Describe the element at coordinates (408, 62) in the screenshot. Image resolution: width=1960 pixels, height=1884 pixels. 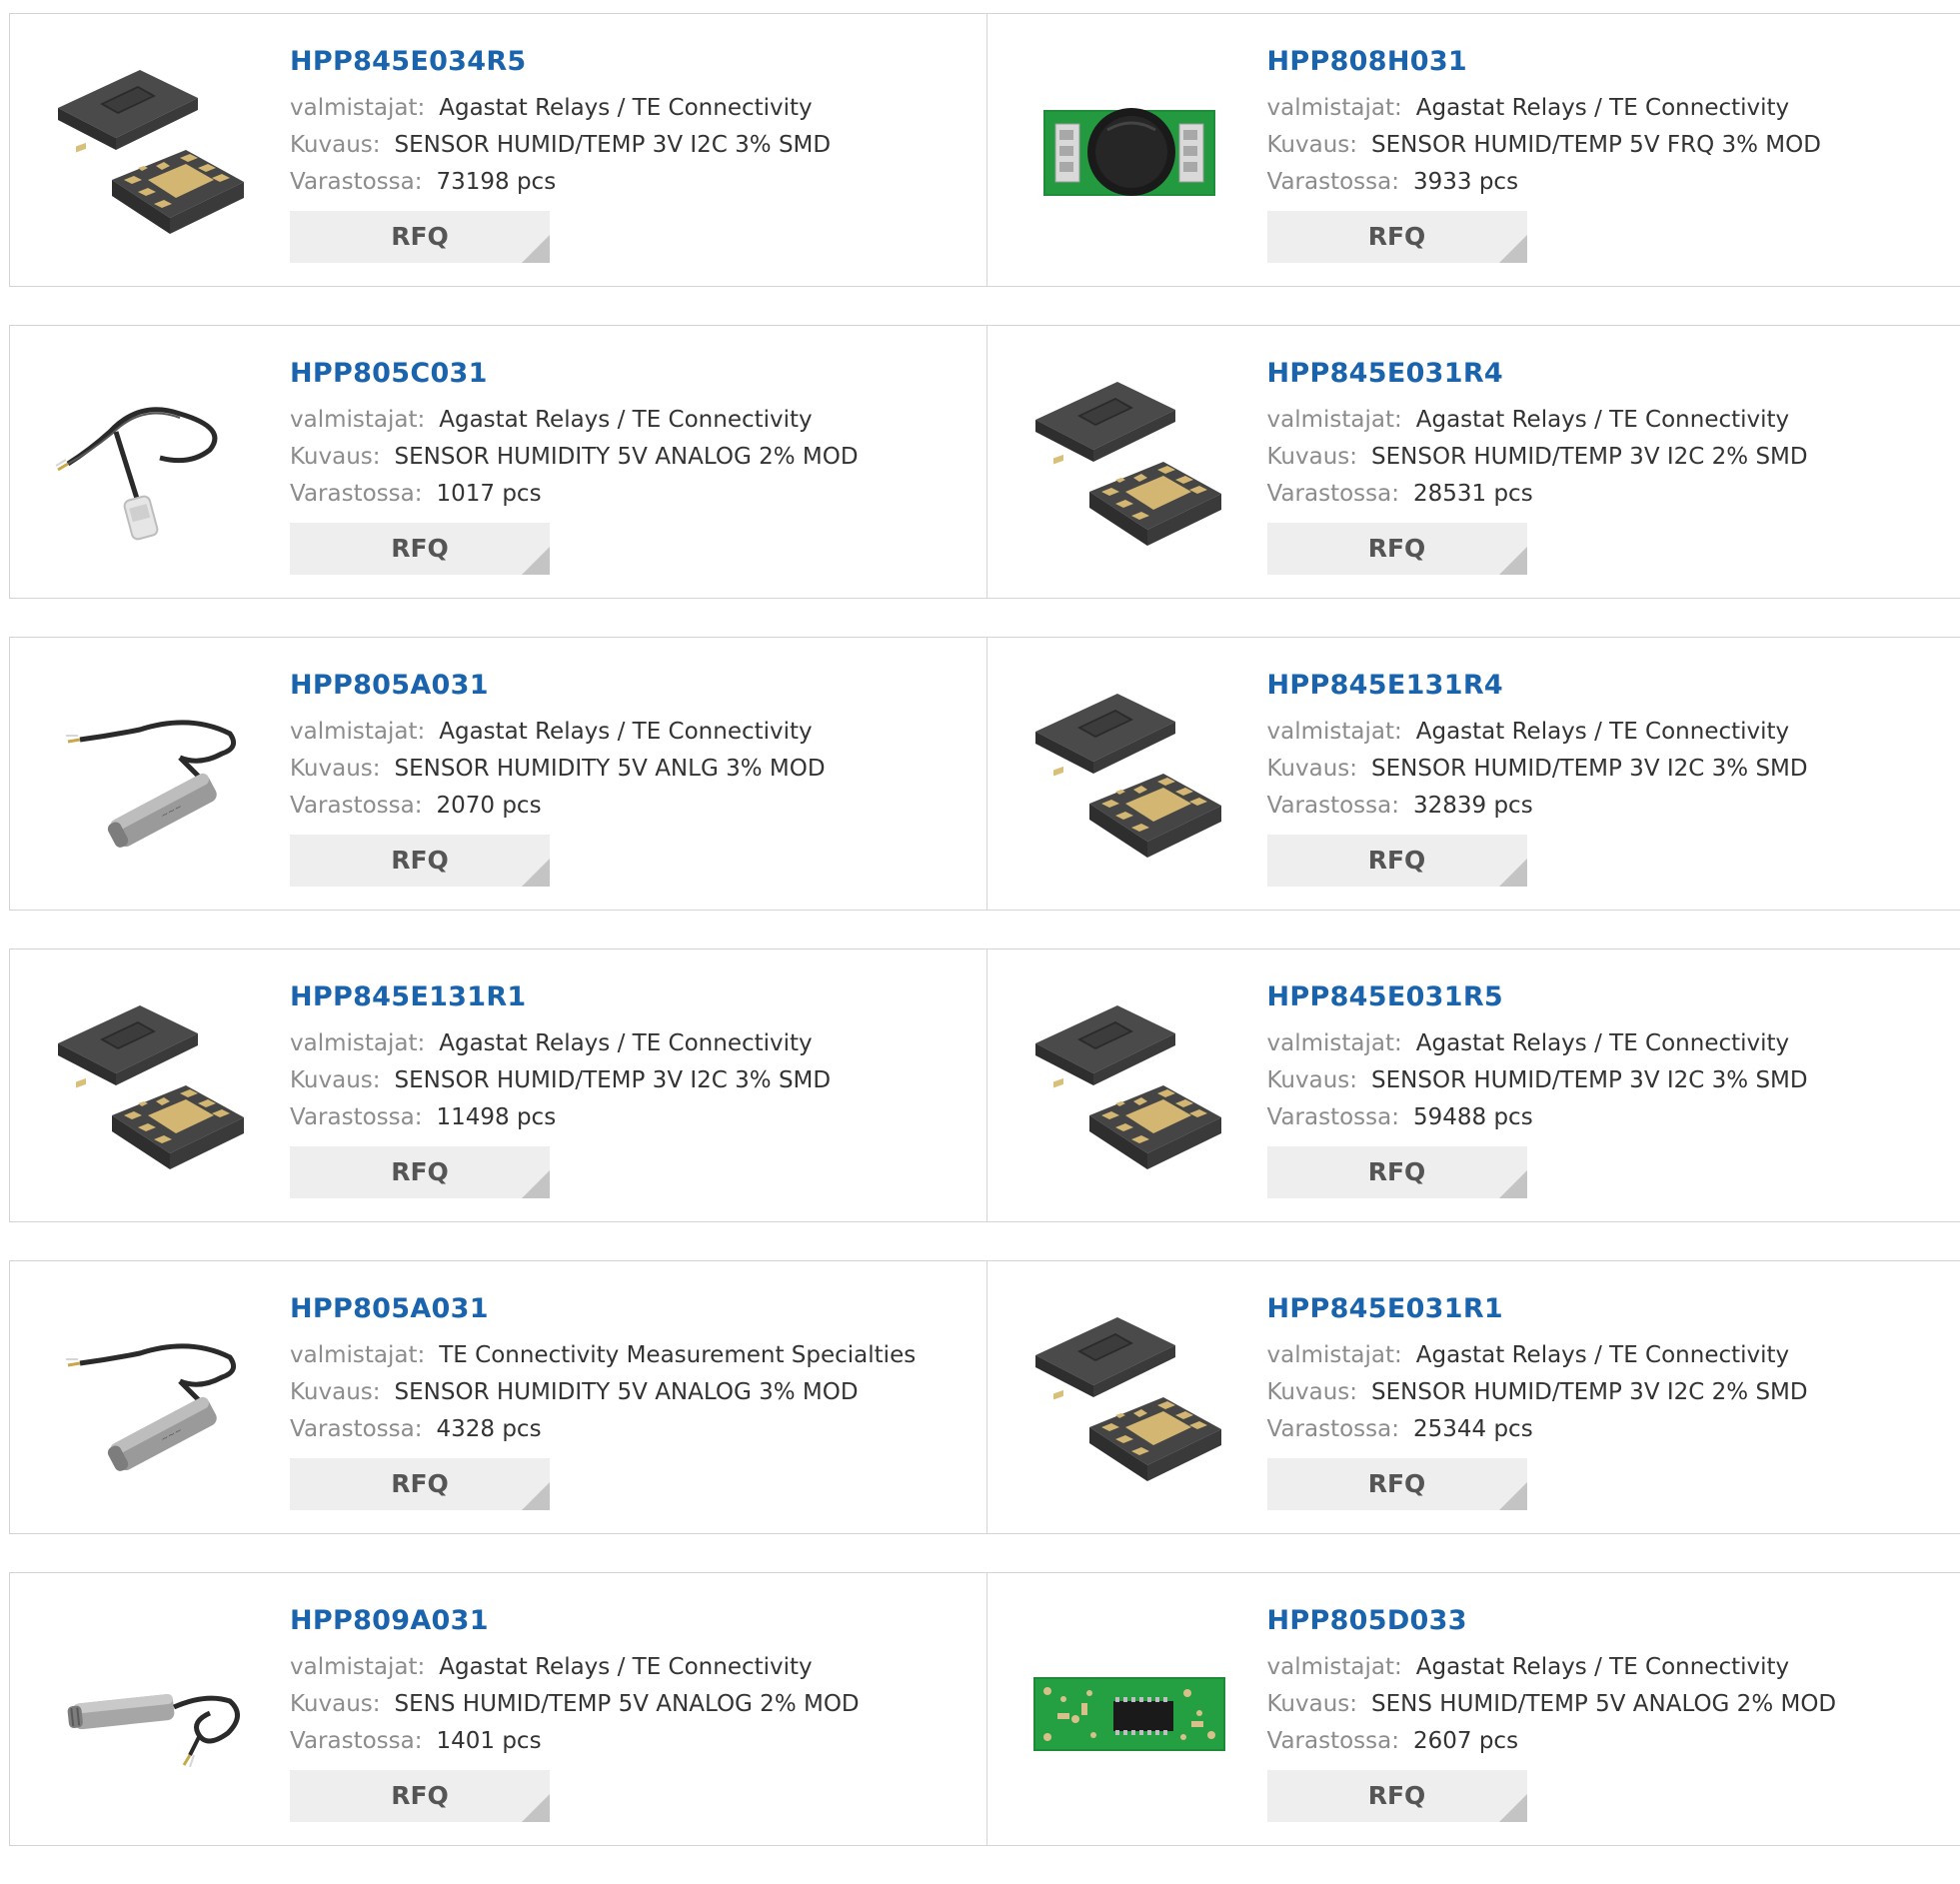
I see `product-title-link: HPP845E034R5` at that location.